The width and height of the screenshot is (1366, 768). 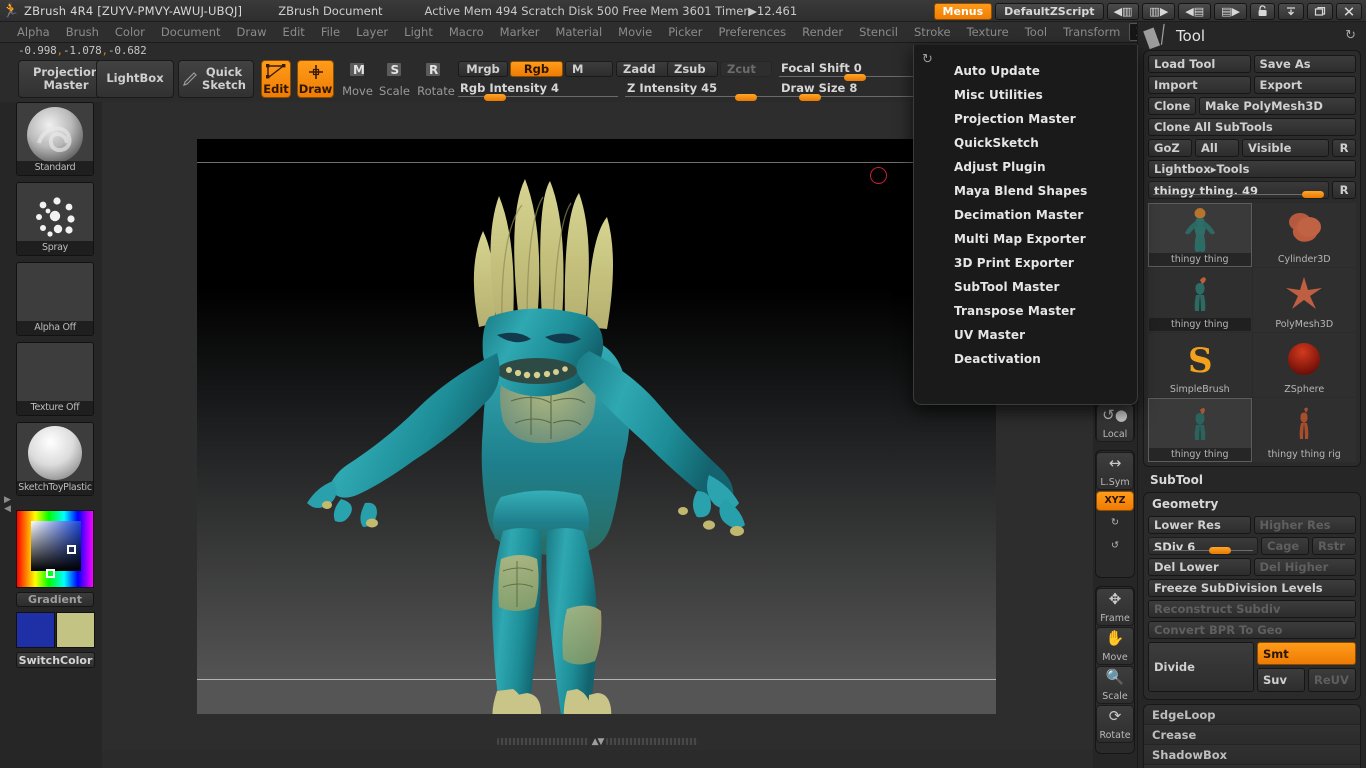 What do you see at coordinates (1115, 501) in the screenshot?
I see `xyz-button: XYZ` at bounding box center [1115, 501].